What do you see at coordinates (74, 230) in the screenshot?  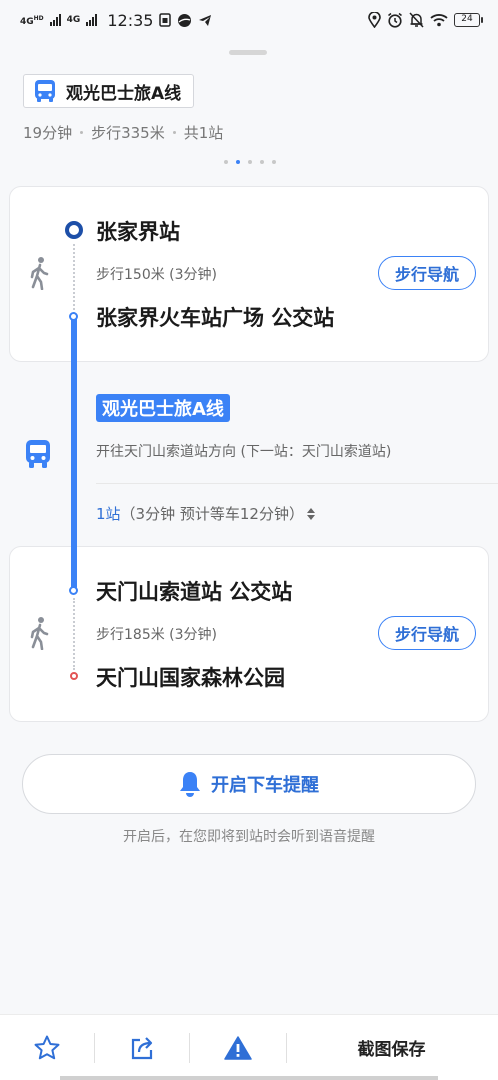 I see `start-station-marker` at bounding box center [74, 230].